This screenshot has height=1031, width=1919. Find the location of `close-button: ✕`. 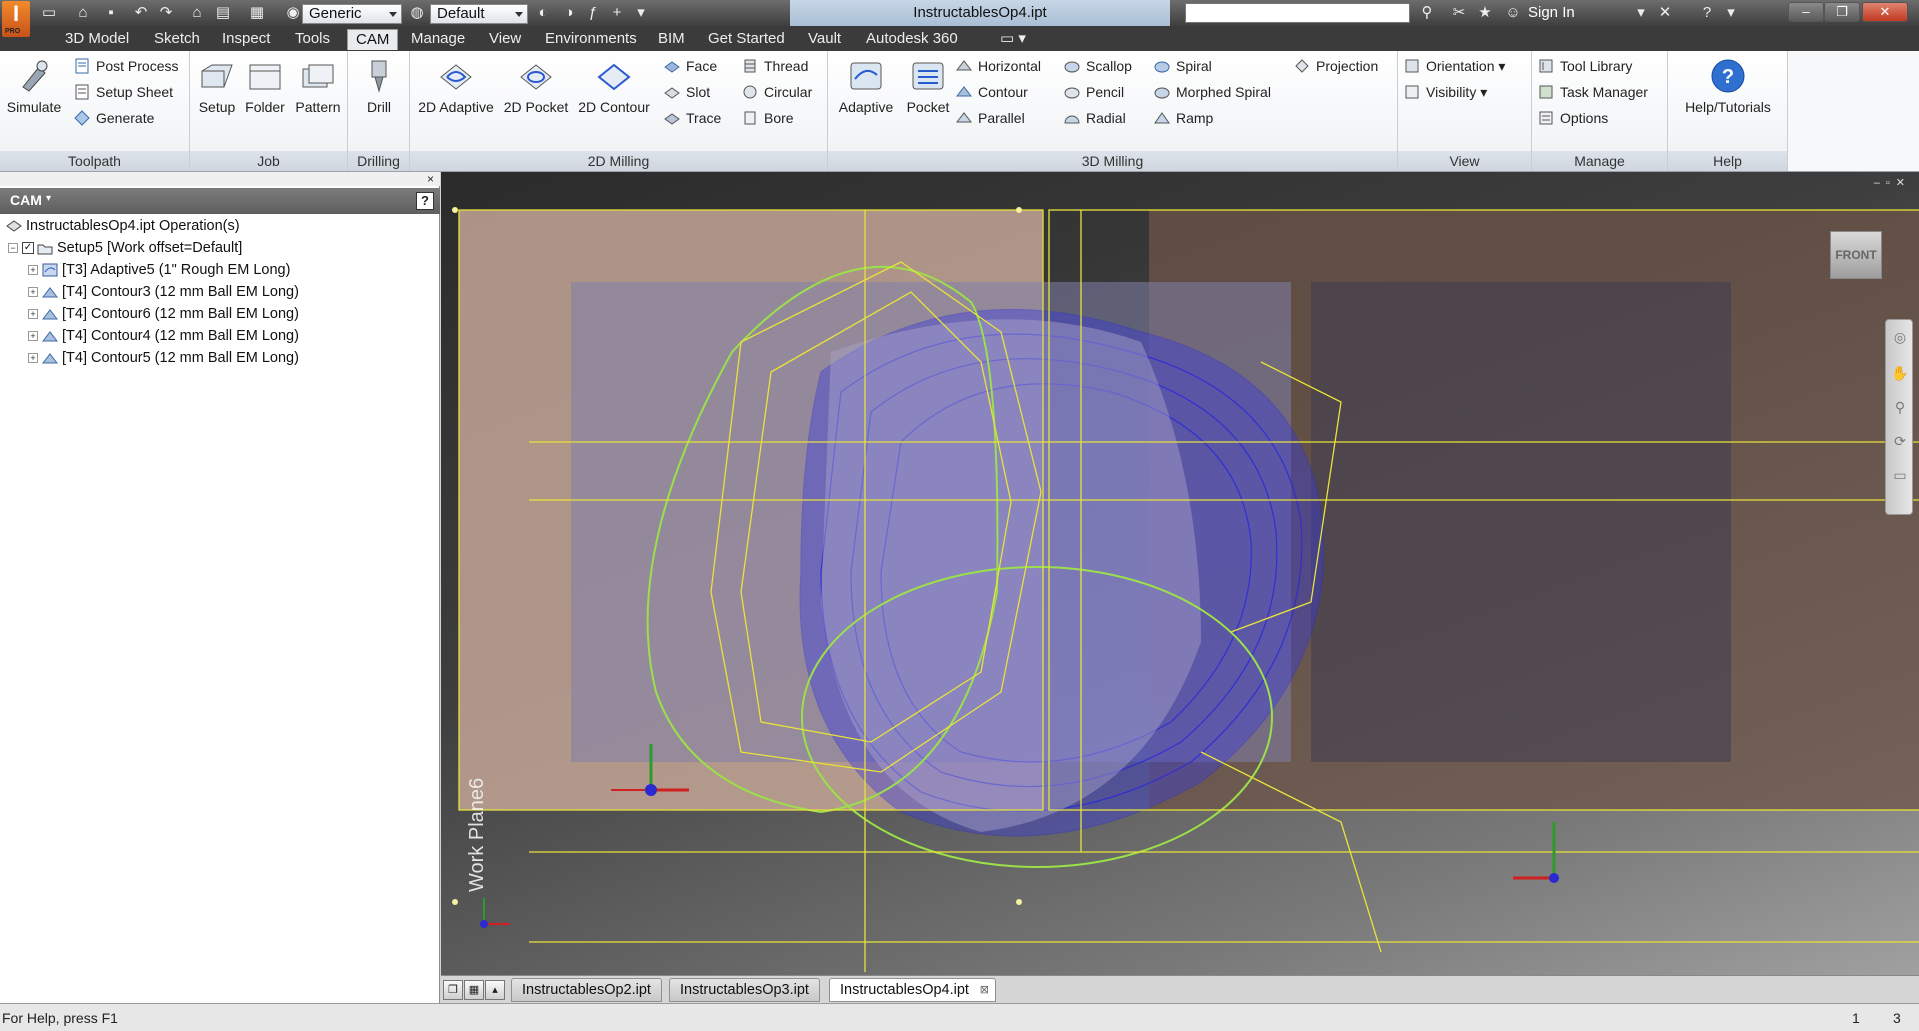

close-button: ✕ is located at coordinates (1885, 12).